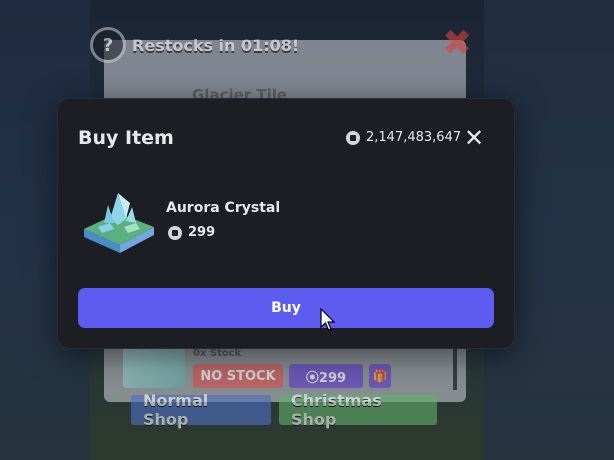 The height and width of the screenshot is (460, 614). What do you see at coordinates (217, 353) in the screenshot?
I see `stock-count: 0x Stock` at bounding box center [217, 353].